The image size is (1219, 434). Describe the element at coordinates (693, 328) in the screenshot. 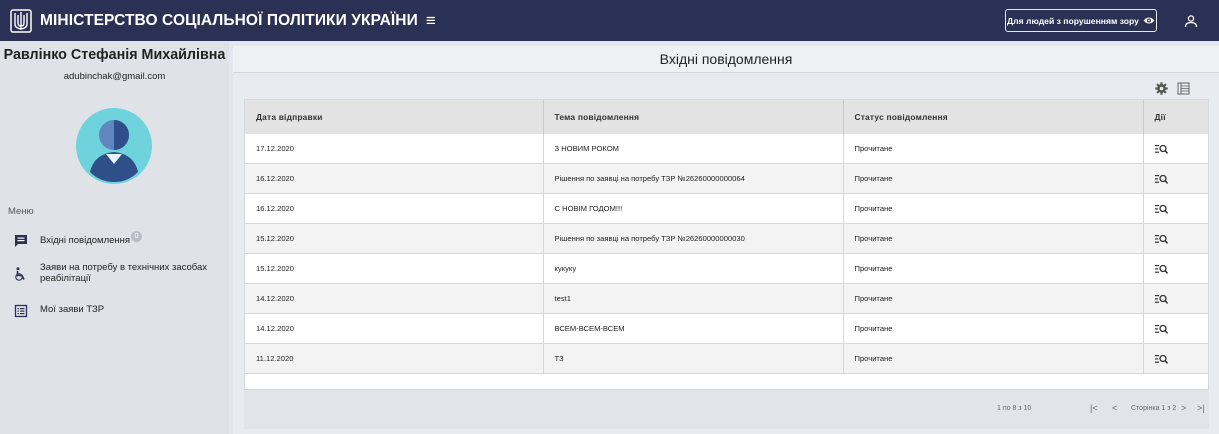

I see `subject-cell: ВСЕМ-ВСЕМ-ВСЕМ` at that location.